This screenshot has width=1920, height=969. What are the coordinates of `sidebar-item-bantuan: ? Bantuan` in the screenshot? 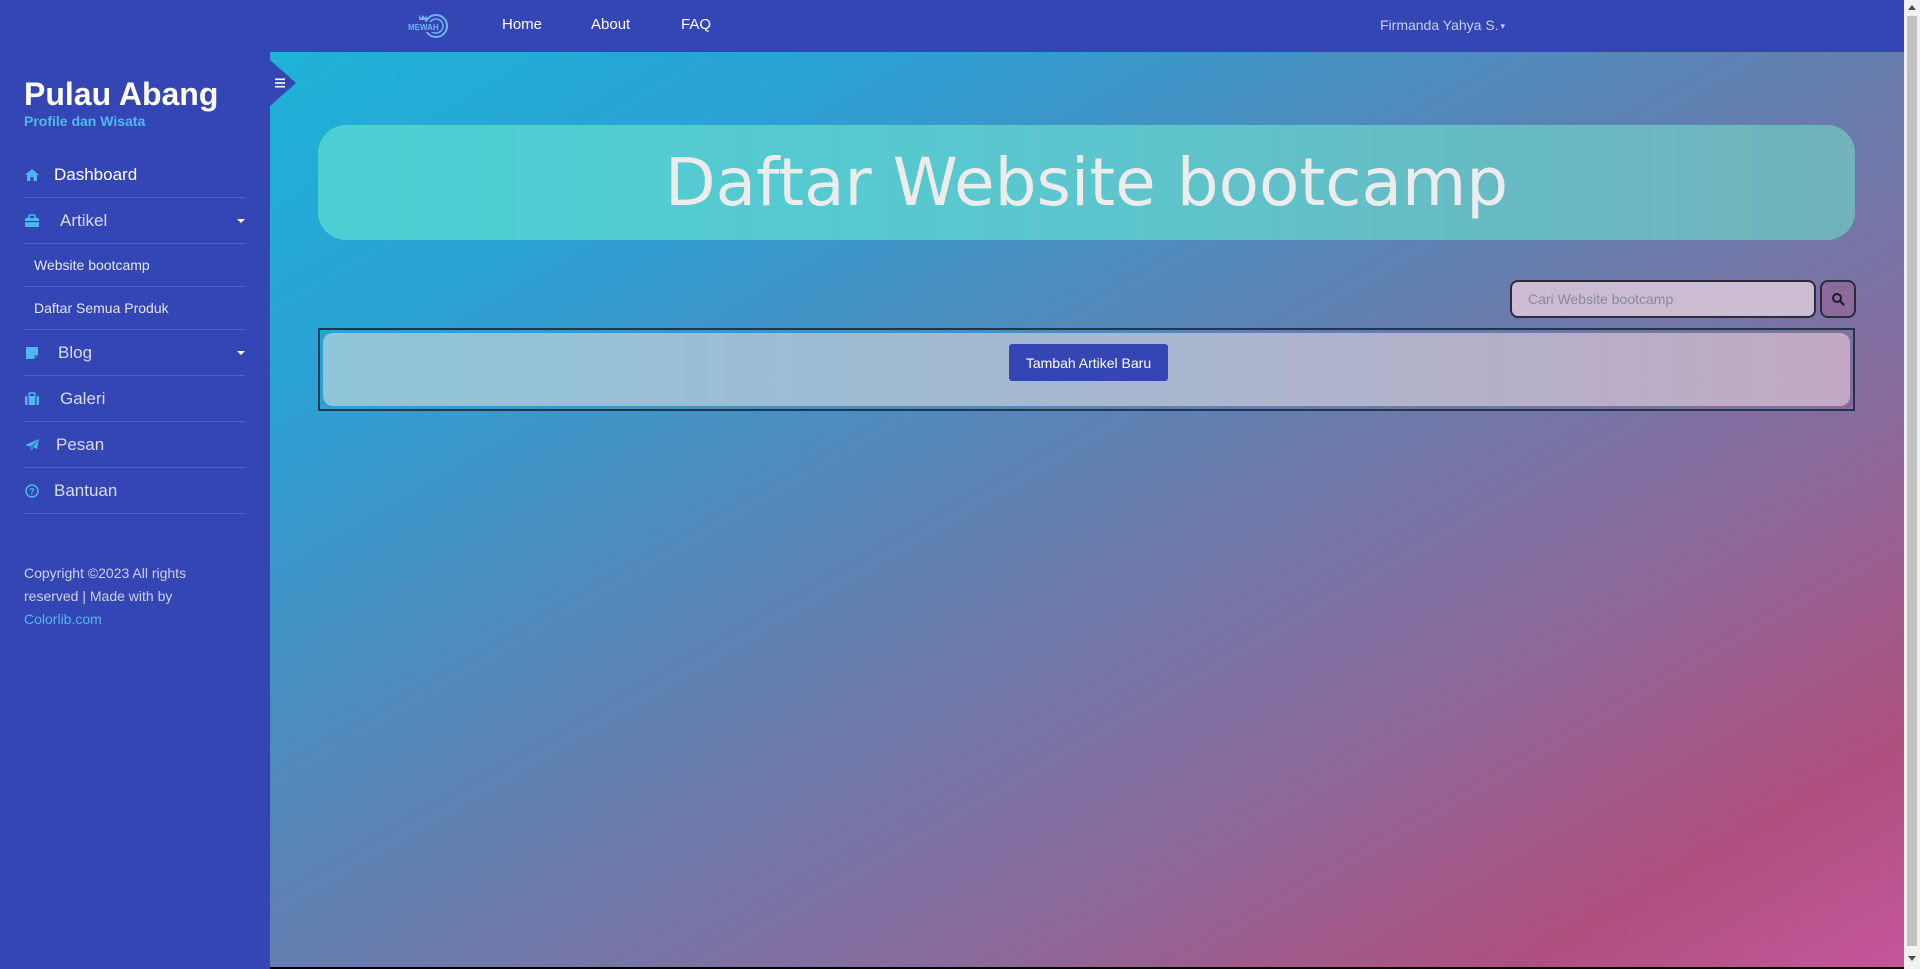 It's located at (134, 491).